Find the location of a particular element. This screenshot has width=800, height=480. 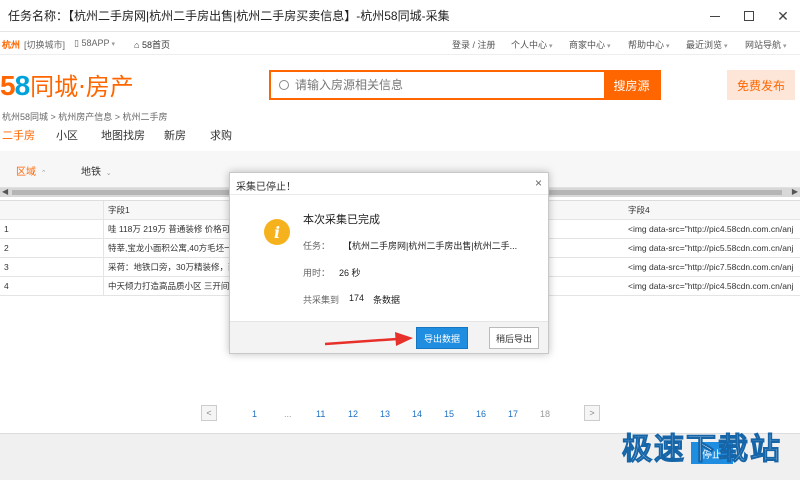

app-link-label: 58APP is located at coordinates (95, 43).